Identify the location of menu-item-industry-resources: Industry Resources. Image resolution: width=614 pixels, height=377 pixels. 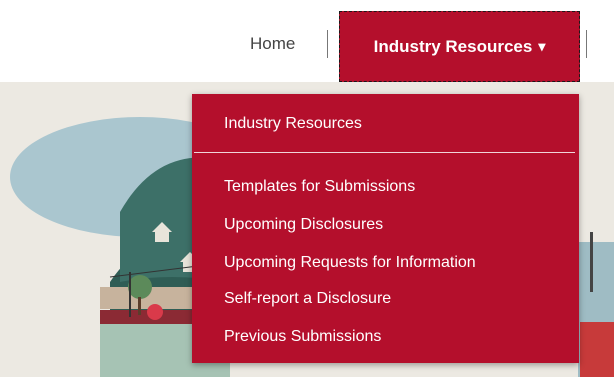
(293, 124).